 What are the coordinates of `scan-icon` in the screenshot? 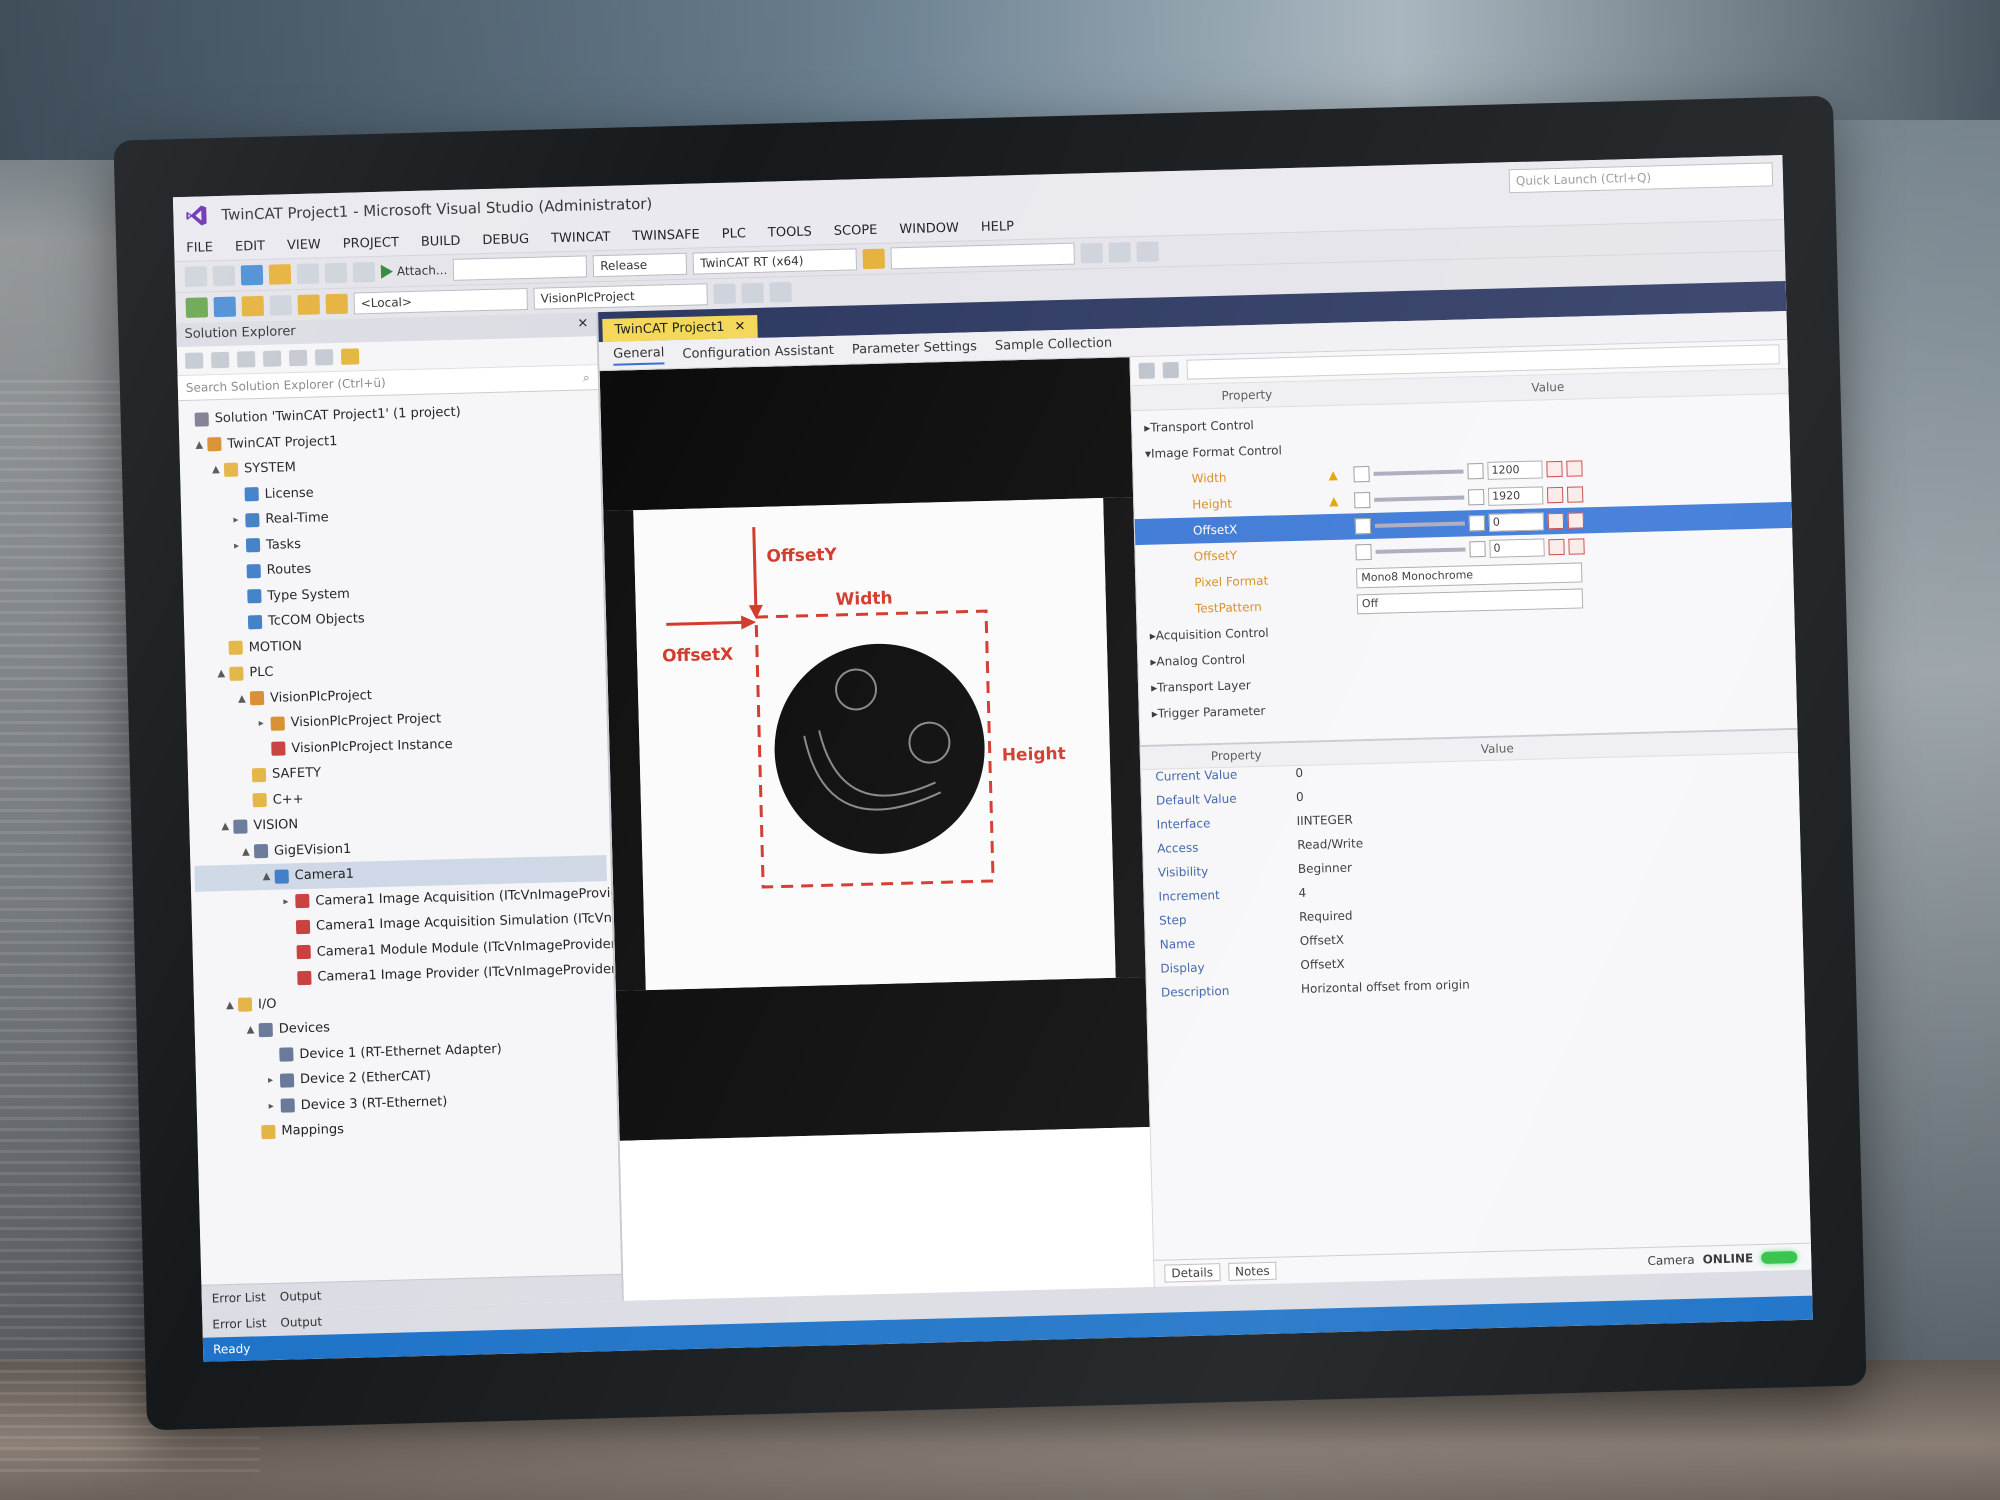 It's located at (309, 304).